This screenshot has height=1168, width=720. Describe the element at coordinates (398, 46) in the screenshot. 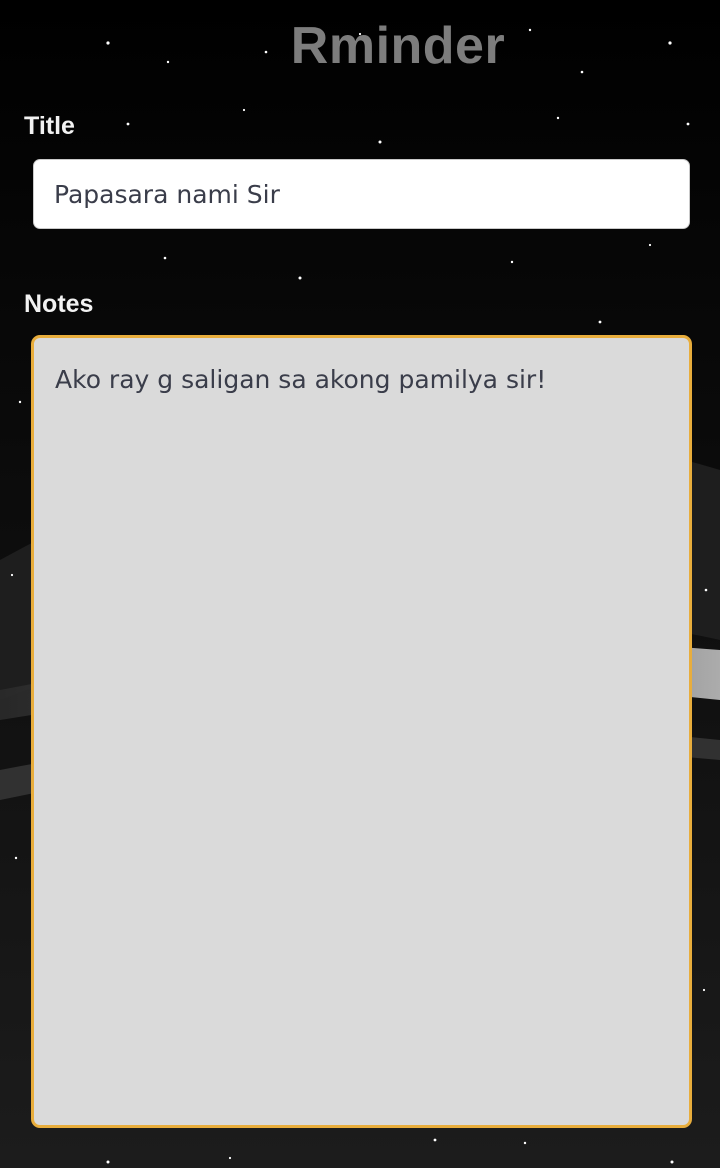

I see `app-title: Rminder` at that location.